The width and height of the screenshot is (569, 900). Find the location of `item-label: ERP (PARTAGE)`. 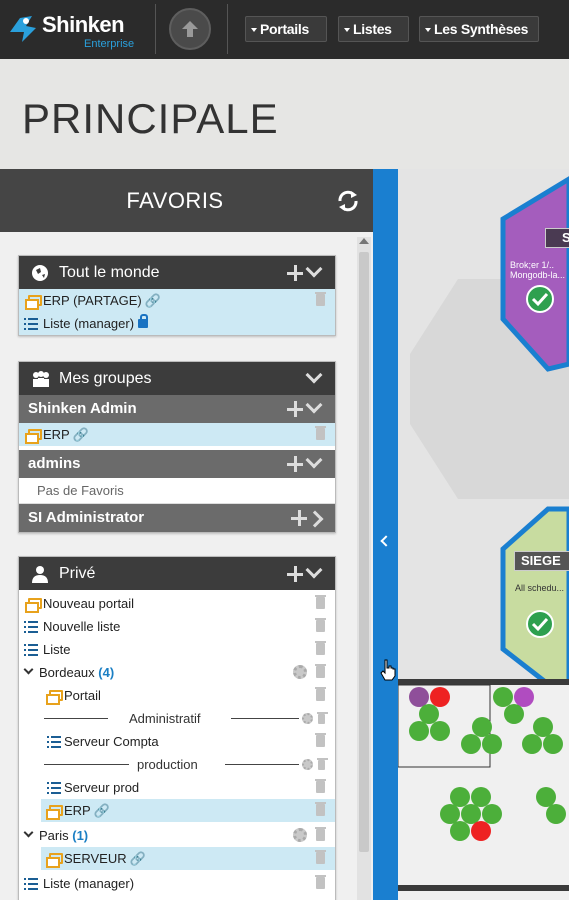

item-label: ERP (PARTAGE) is located at coordinates (92, 300).